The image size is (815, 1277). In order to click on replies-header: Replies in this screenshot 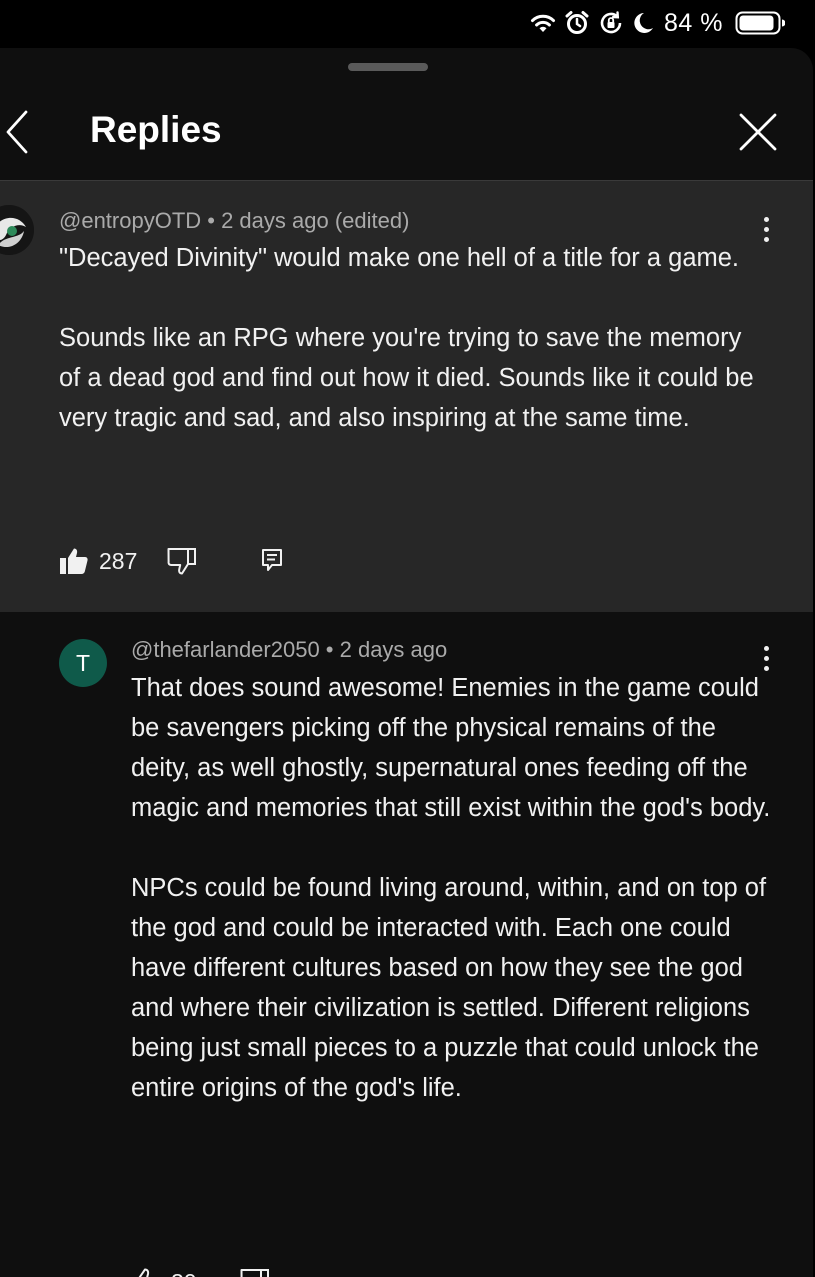, I will do `click(406, 134)`.